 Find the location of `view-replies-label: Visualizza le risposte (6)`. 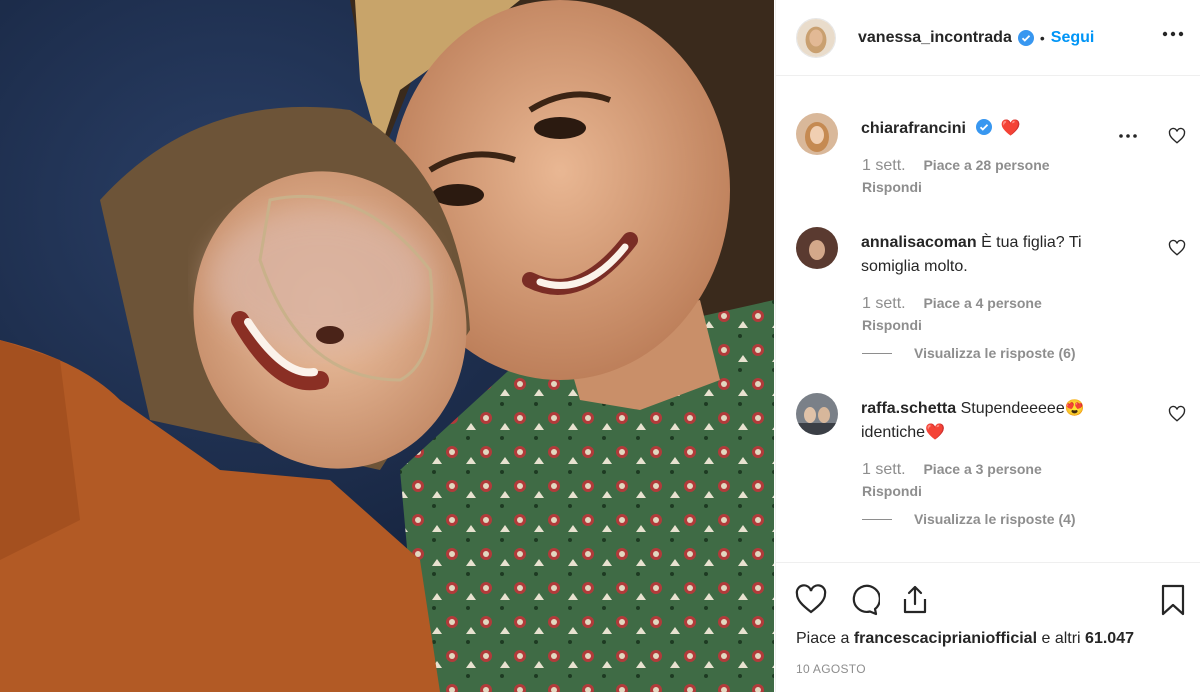

view-replies-label: Visualizza le risposte (6) is located at coordinates (995, 353).